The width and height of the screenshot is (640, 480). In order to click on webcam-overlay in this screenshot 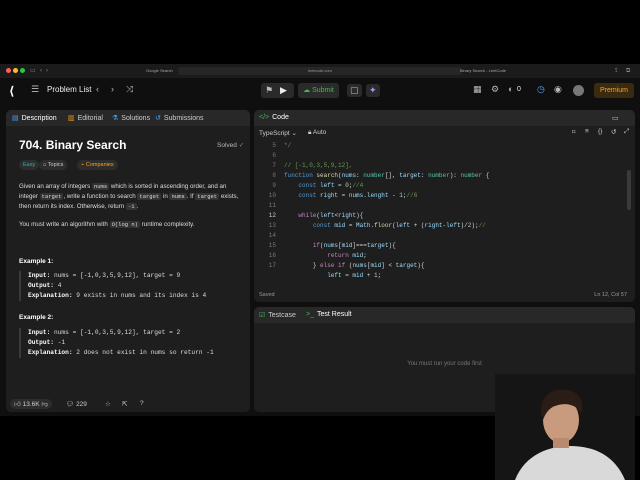, I will do `click(565, 427)`.